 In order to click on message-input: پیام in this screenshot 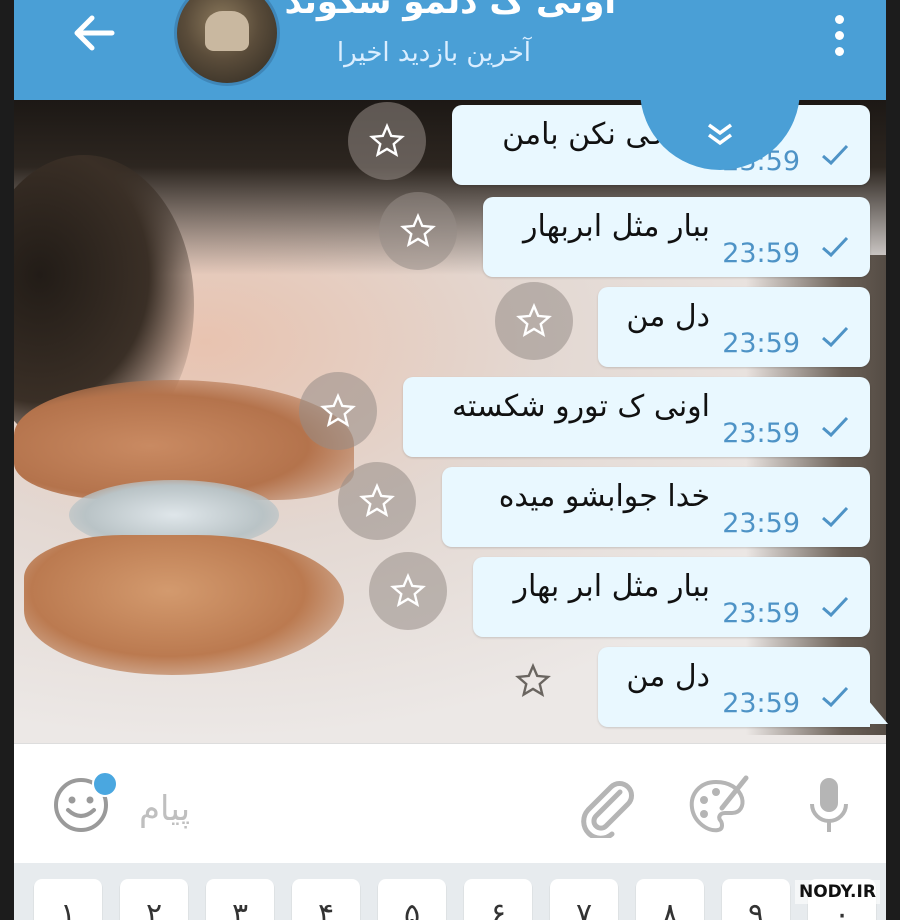, I will do `click(164, 809)`.